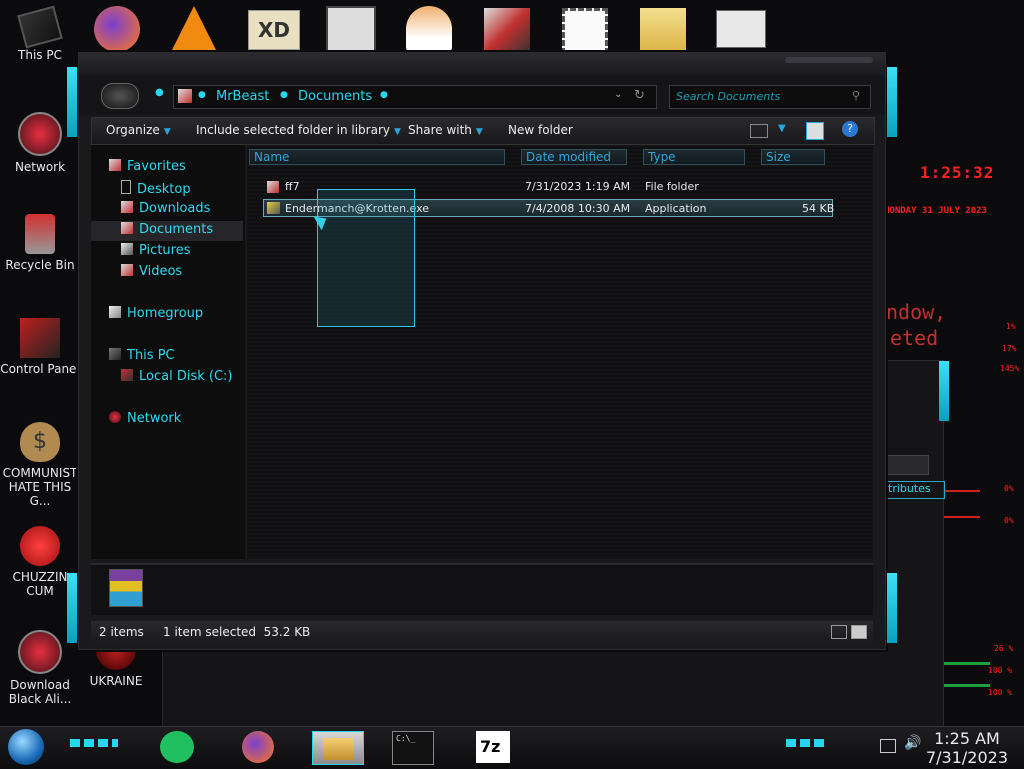 The height and width of the screenshot is (769, 1024). What do you see at coordinates (618, 94) in the screenshot?
I see `address-dropdown-icon: ⌄` at bounding box center [618, 94].